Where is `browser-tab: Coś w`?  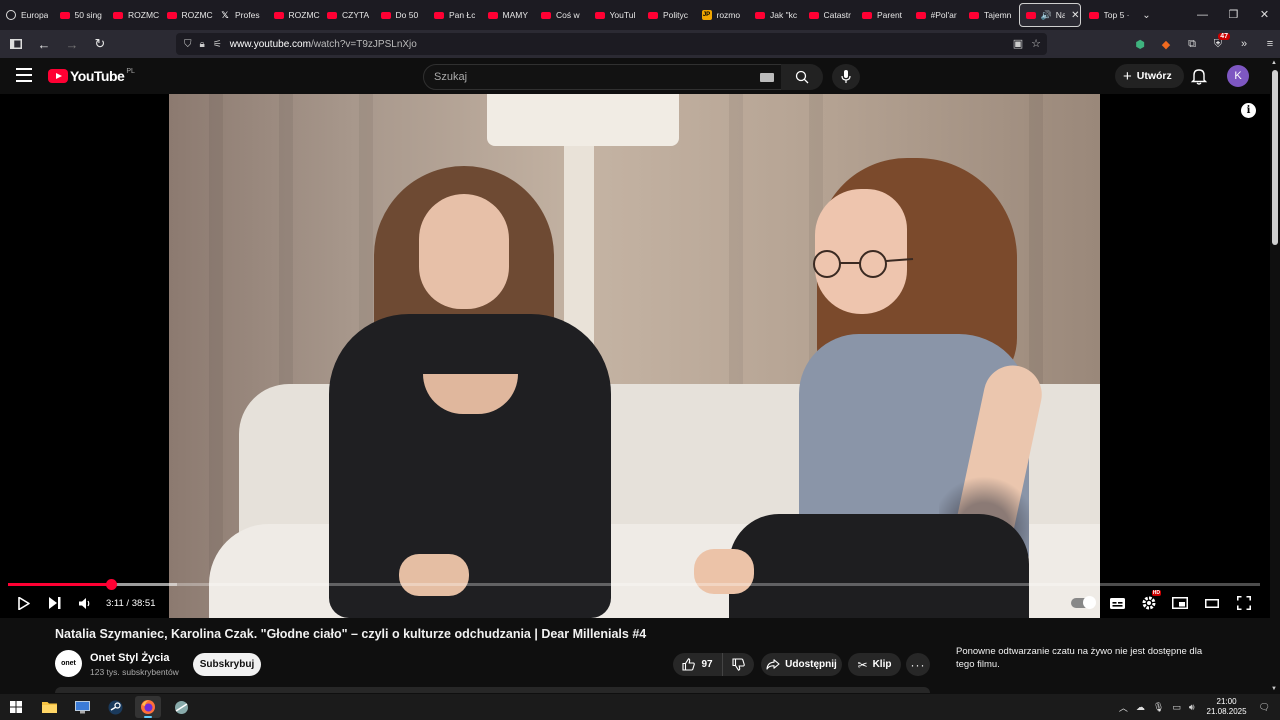
browser-tab: Coś w is located at coordinates (562, 15).